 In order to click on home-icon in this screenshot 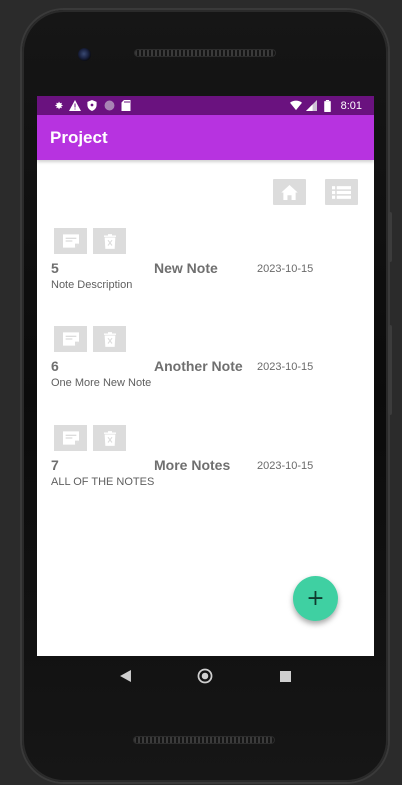, I will do `click(289, 192)`.